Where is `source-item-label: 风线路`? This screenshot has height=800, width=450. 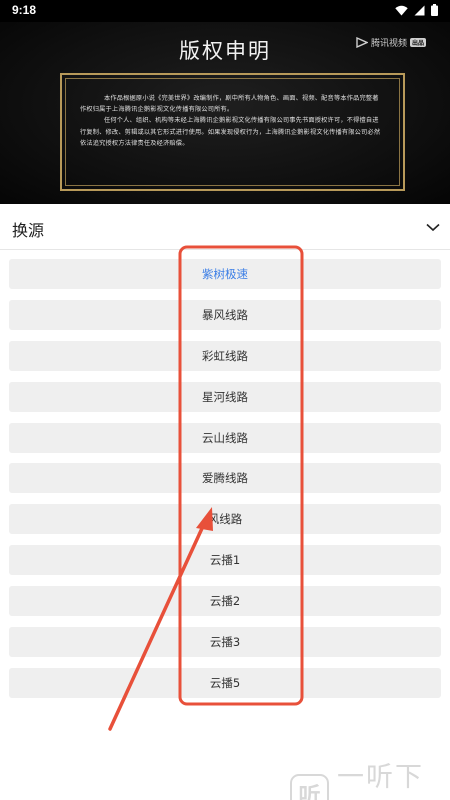 source-item-label: 风线路 is located at coordinates (225, 519).